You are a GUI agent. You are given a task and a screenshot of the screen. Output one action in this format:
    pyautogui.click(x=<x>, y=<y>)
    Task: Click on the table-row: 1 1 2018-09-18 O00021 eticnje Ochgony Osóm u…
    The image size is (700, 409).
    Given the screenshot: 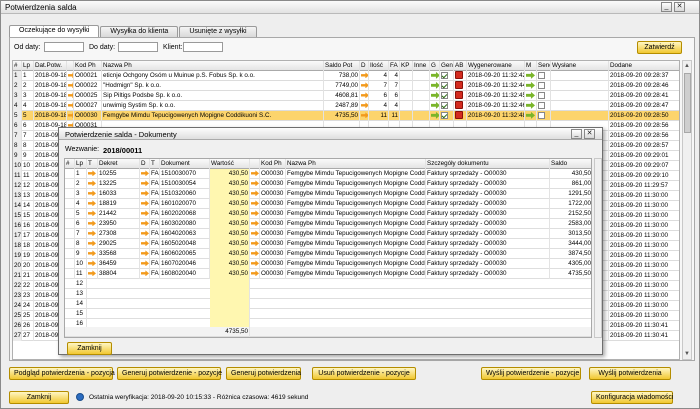 What is the action you would take?
    pyautogui.click(x=346, y=76)
    